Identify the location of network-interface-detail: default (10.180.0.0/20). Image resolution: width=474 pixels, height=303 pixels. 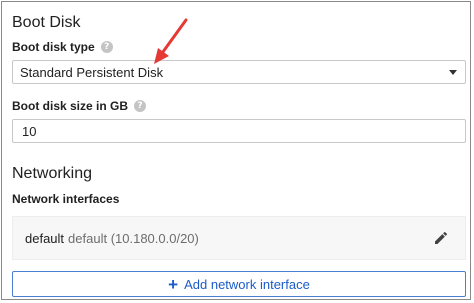
(133, 238).